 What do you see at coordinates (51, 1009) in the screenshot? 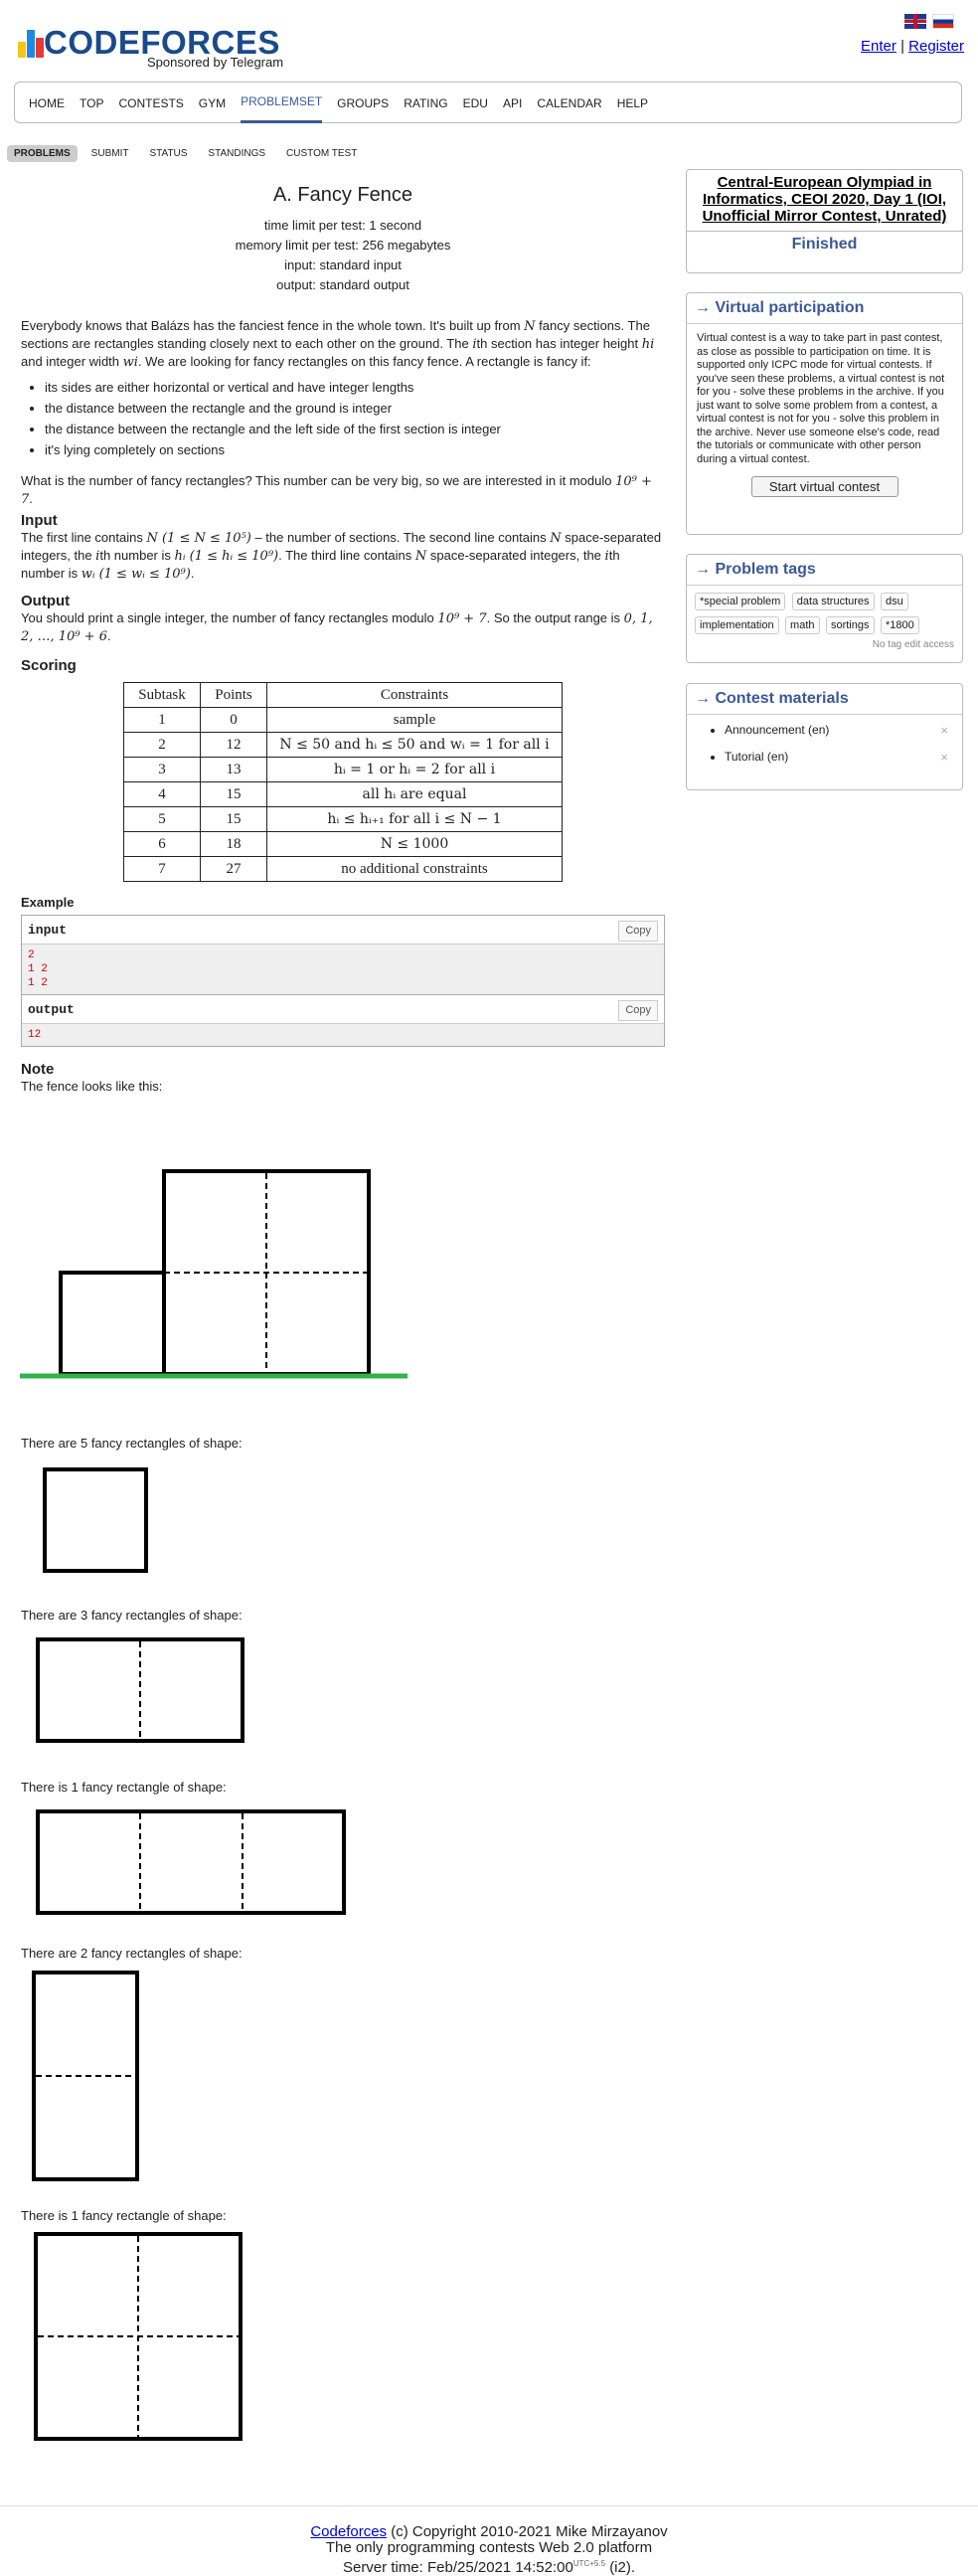
I see `sample-output-label: output` at bounding box center [51, 1009].